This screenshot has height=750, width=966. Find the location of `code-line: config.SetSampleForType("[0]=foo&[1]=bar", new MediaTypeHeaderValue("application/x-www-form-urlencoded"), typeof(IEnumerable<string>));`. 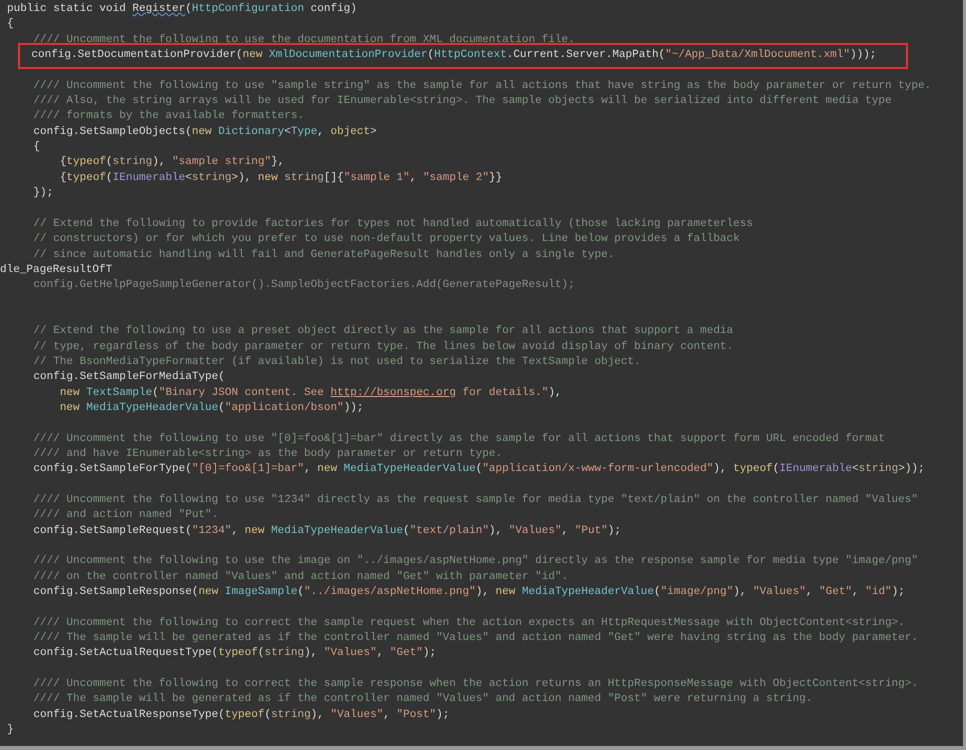

code-line: config.SetSampleForType("[0]=foo&[1]=bar", new MediaTypeHeaderValue("application/x-www-form-urlencoded"), typeof(IEnumerable<string>)); is located at coordinates (479, 470).